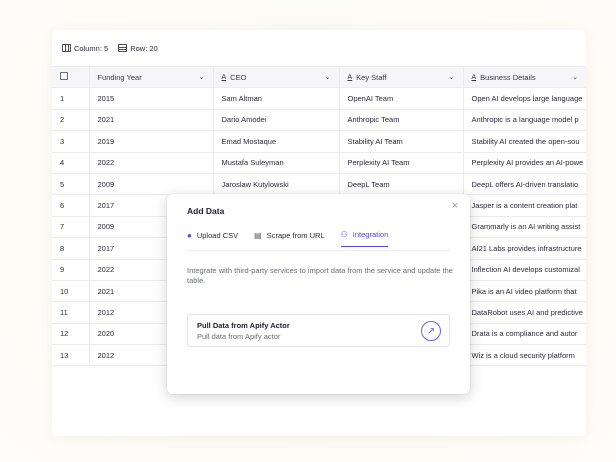  I want to click on actor-subtitle: Pull data from Apify actor, so click(239, 336).